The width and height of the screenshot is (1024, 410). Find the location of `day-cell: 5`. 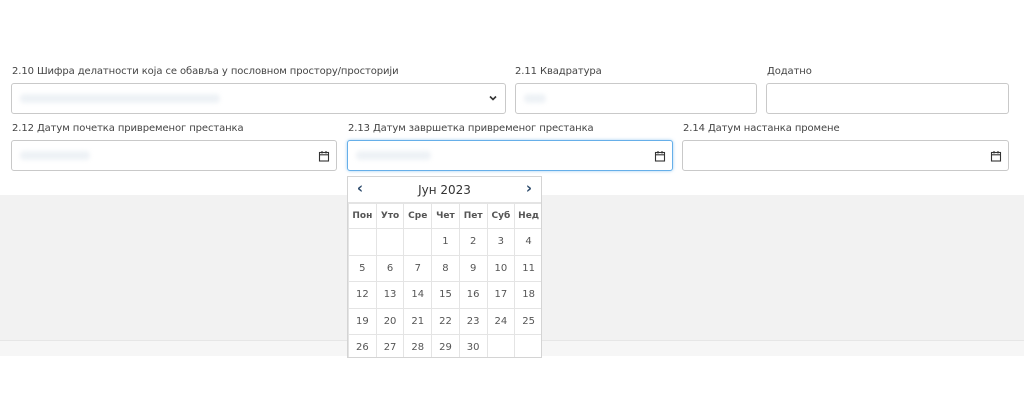

day-cell: 5 is located at coordinates (362, 268).